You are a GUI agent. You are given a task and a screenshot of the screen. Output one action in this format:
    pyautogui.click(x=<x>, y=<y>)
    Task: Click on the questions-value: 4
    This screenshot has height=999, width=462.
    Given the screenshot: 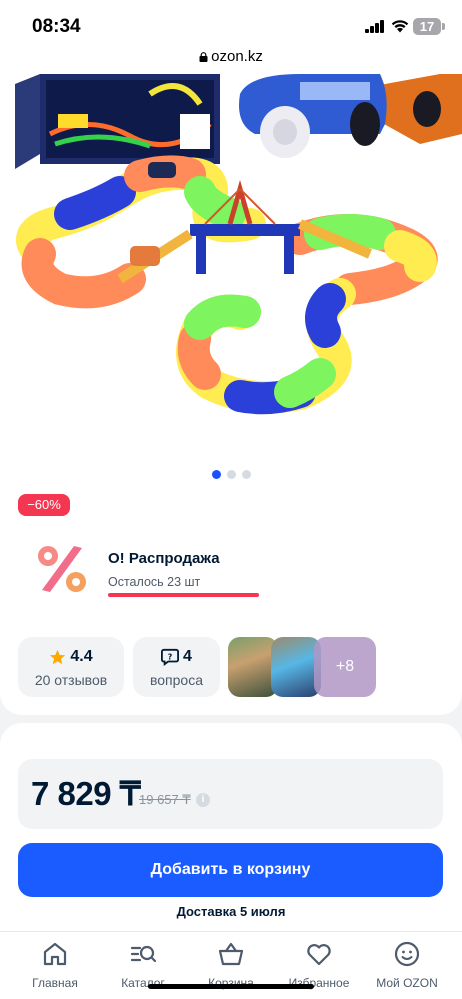 What is the action you would take?
    pyautogui.click(x=187, y=656)
    